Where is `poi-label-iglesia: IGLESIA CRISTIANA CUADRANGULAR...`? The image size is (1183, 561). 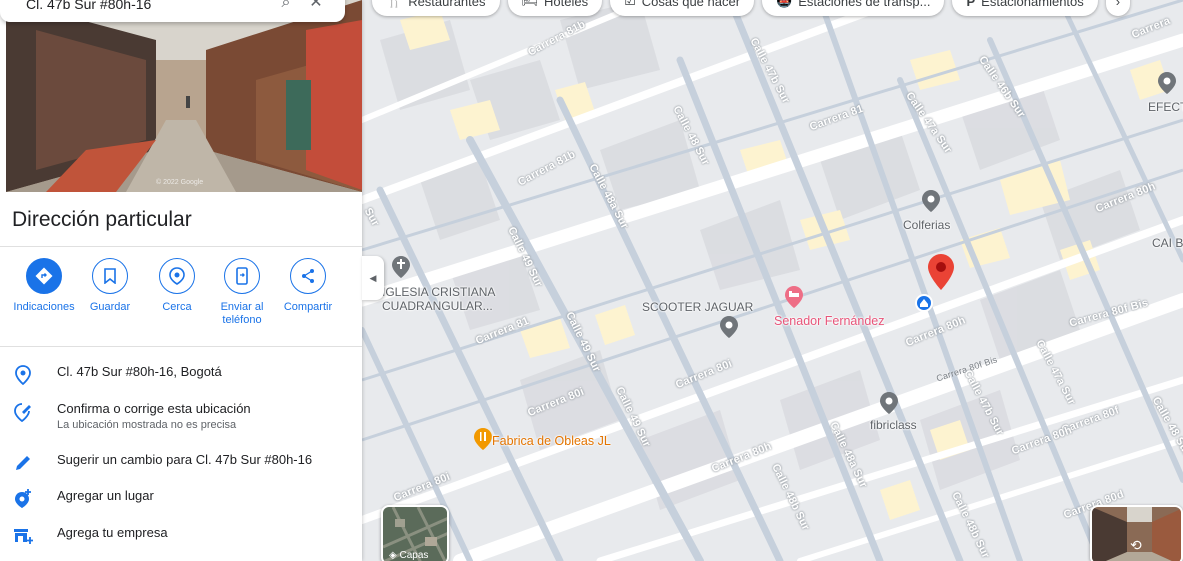 poi-label-iglesia: IGLESIA CRISTIANA CUADRANGULAR... is located at coordinates (438, 299).